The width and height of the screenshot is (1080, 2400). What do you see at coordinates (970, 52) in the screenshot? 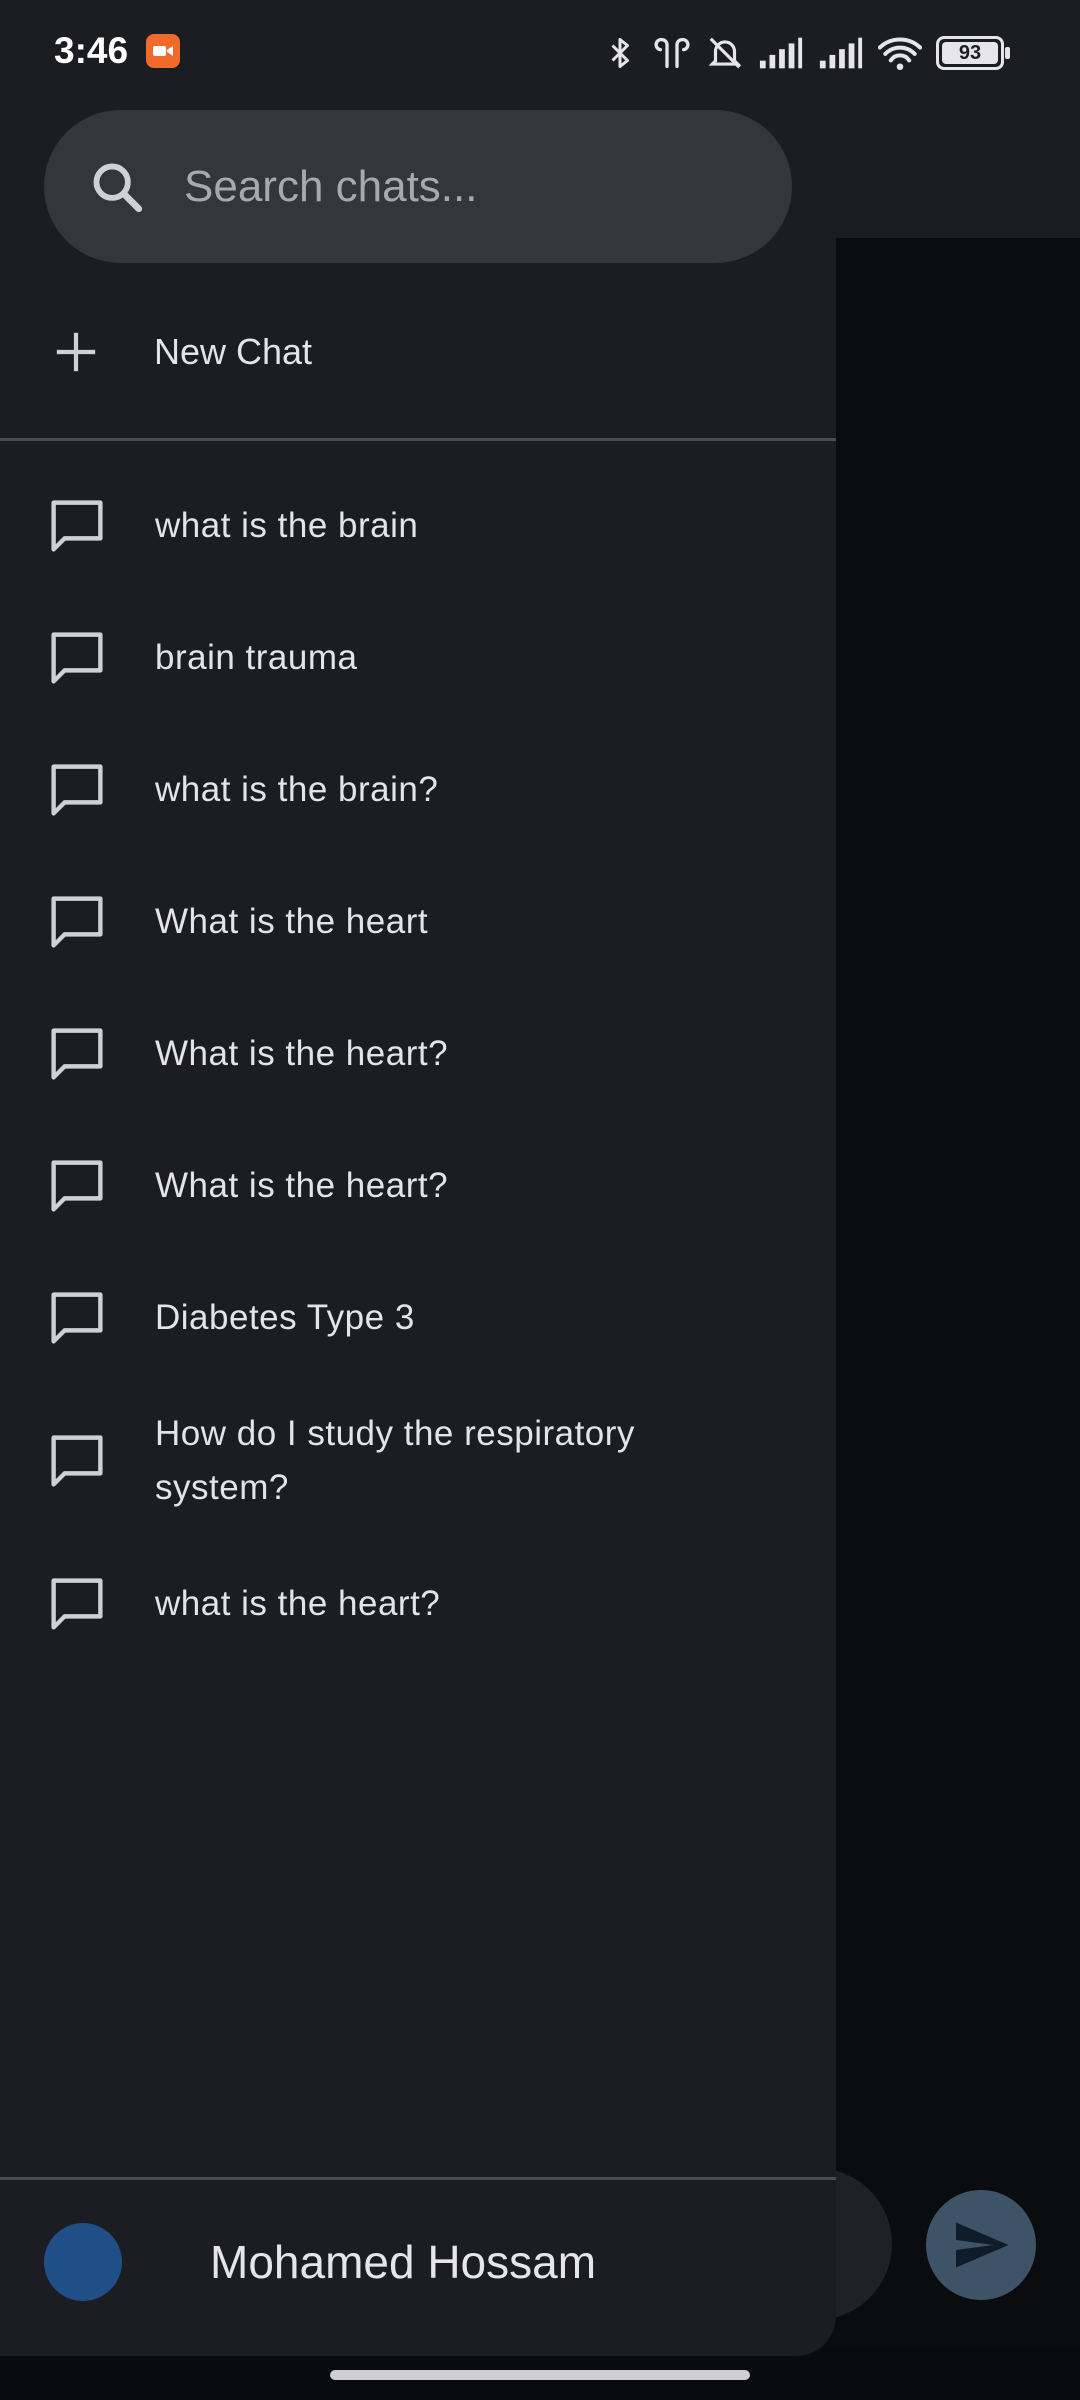
I see `battery-level: 93` at bounding box center [970, 52].